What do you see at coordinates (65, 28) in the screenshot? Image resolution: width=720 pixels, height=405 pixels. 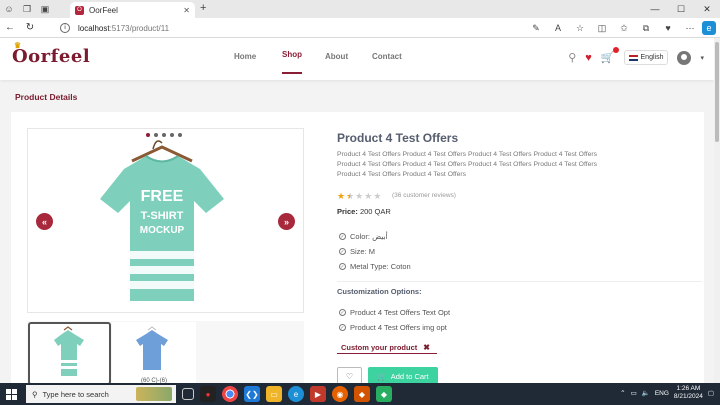 I see `site-info-icon: i` at bounding box center [65, 28].